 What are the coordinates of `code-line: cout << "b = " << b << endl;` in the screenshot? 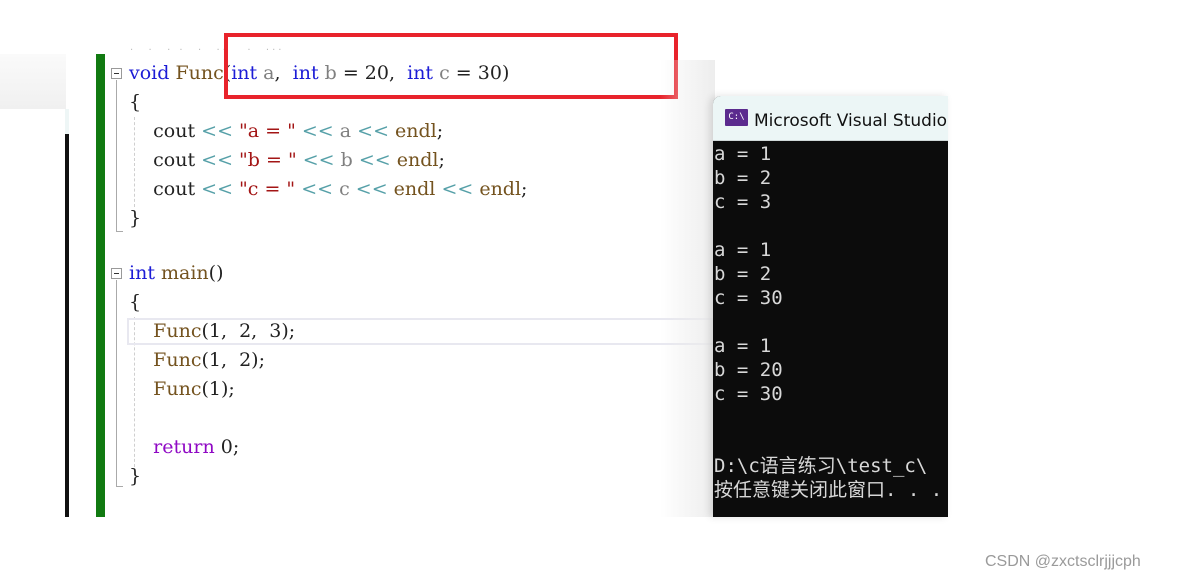 It's located at (287, 160).